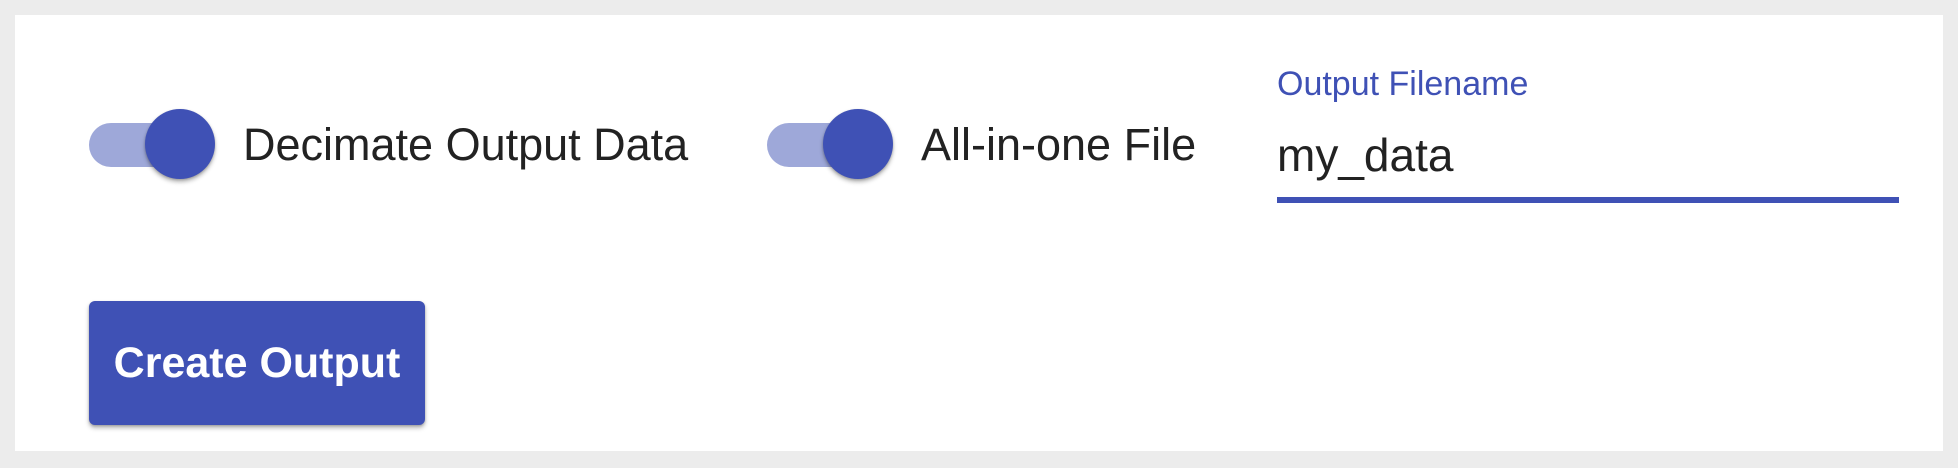 The height and width of the screenshot is (468, 1958). What do you see at coordinates (466, 144) in the screenshot?
I see `decimate-output-label: Decimate Output Data` at bounding box center [466, 144].